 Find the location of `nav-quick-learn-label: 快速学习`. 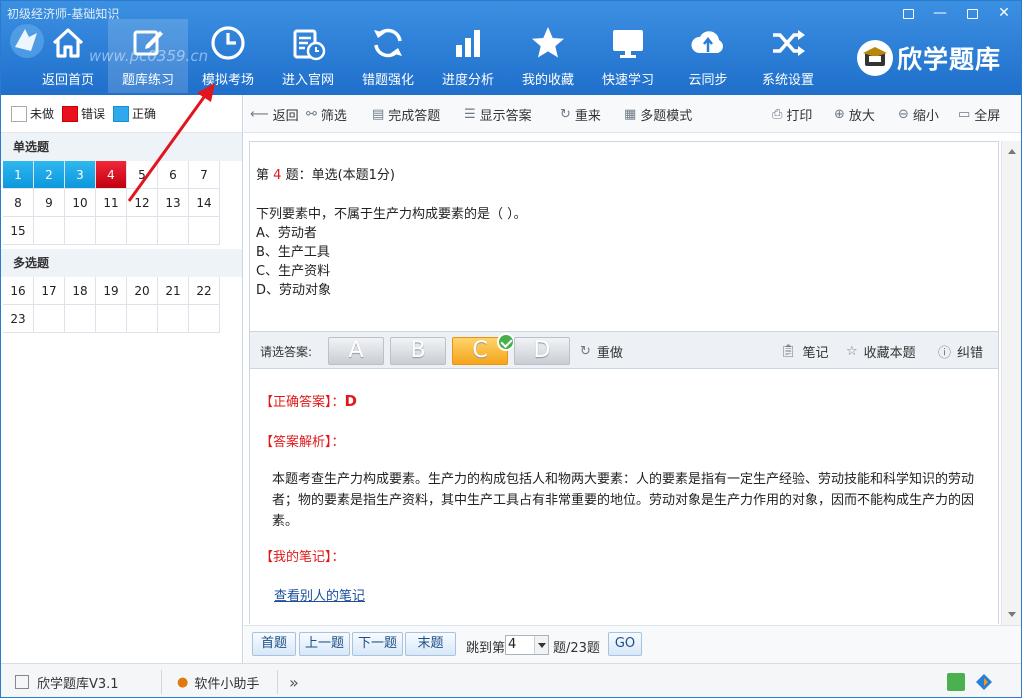

nav-quick-learn-label: 快速学习 is located at coordinates (627, 80).